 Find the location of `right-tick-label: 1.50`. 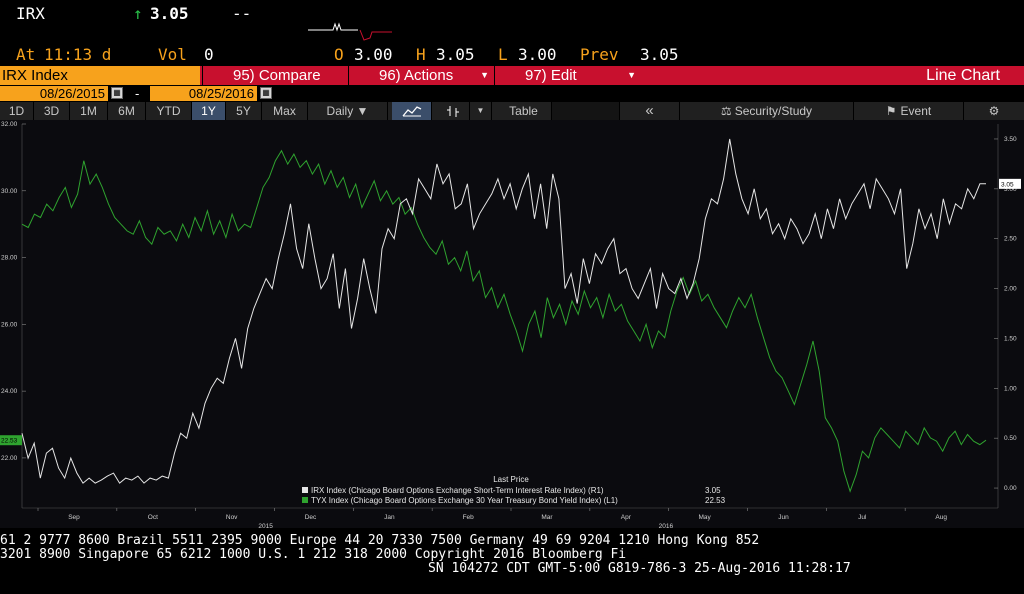

right-tick-label: 1.50 is located at coordinates (1010, 338).